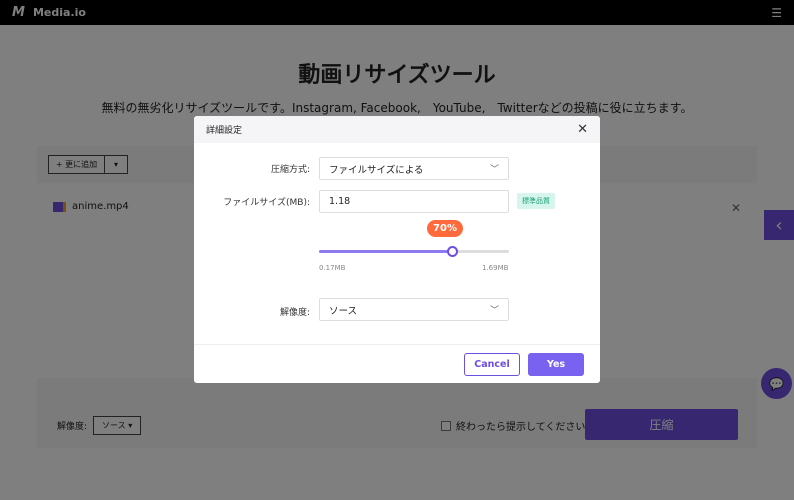  What do you see at coordinates (343, 311) in the screenshot?
I see `resolution-value: ソース` at bounding box center [343, 311].